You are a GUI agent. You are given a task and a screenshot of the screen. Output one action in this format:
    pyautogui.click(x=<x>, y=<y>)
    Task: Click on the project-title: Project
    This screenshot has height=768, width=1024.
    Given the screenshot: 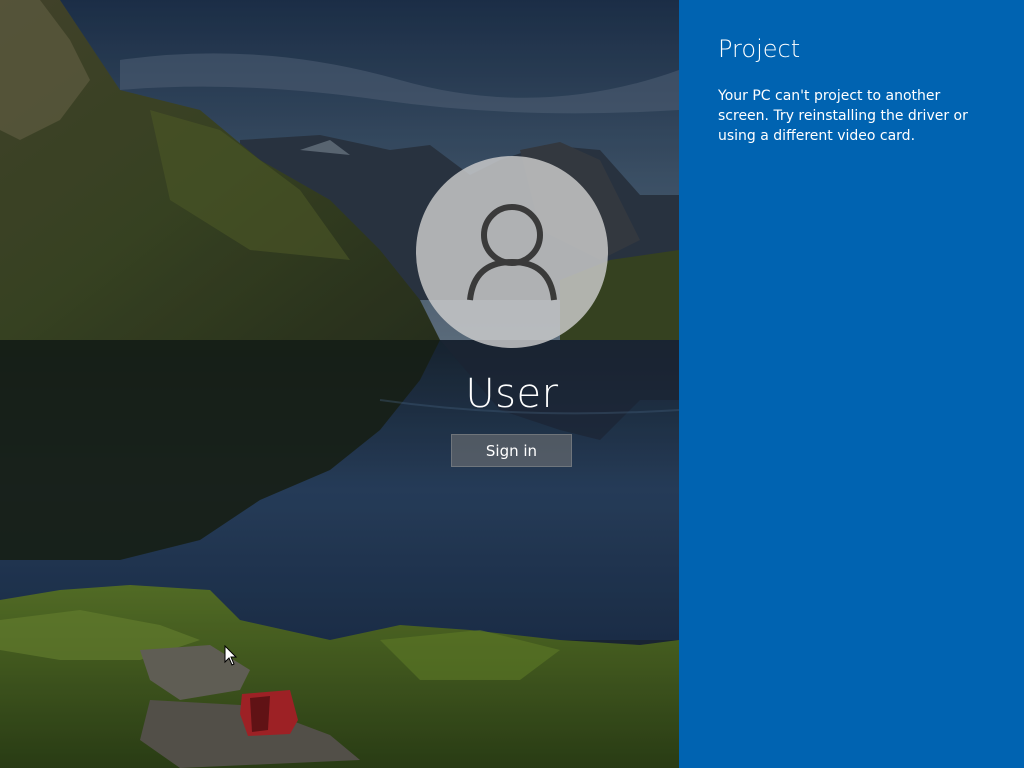 What is the action you would take?
    pyautogui.click(x=759, y=49)
    